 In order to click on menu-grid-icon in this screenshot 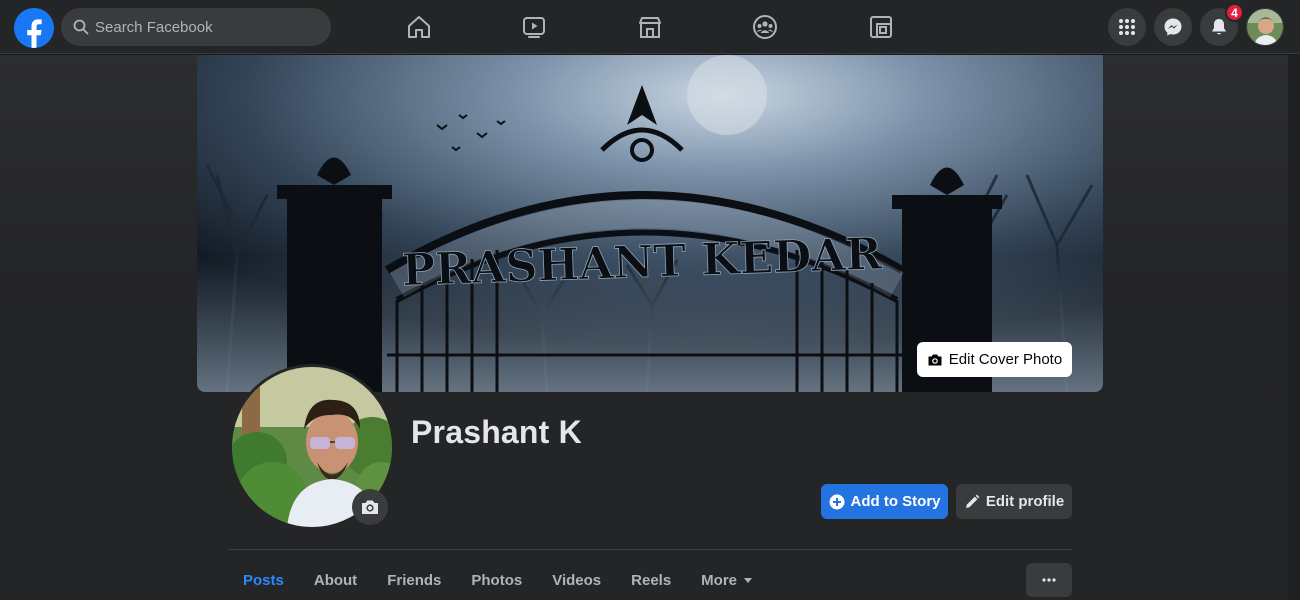, I will do `click(1127, 27)`.